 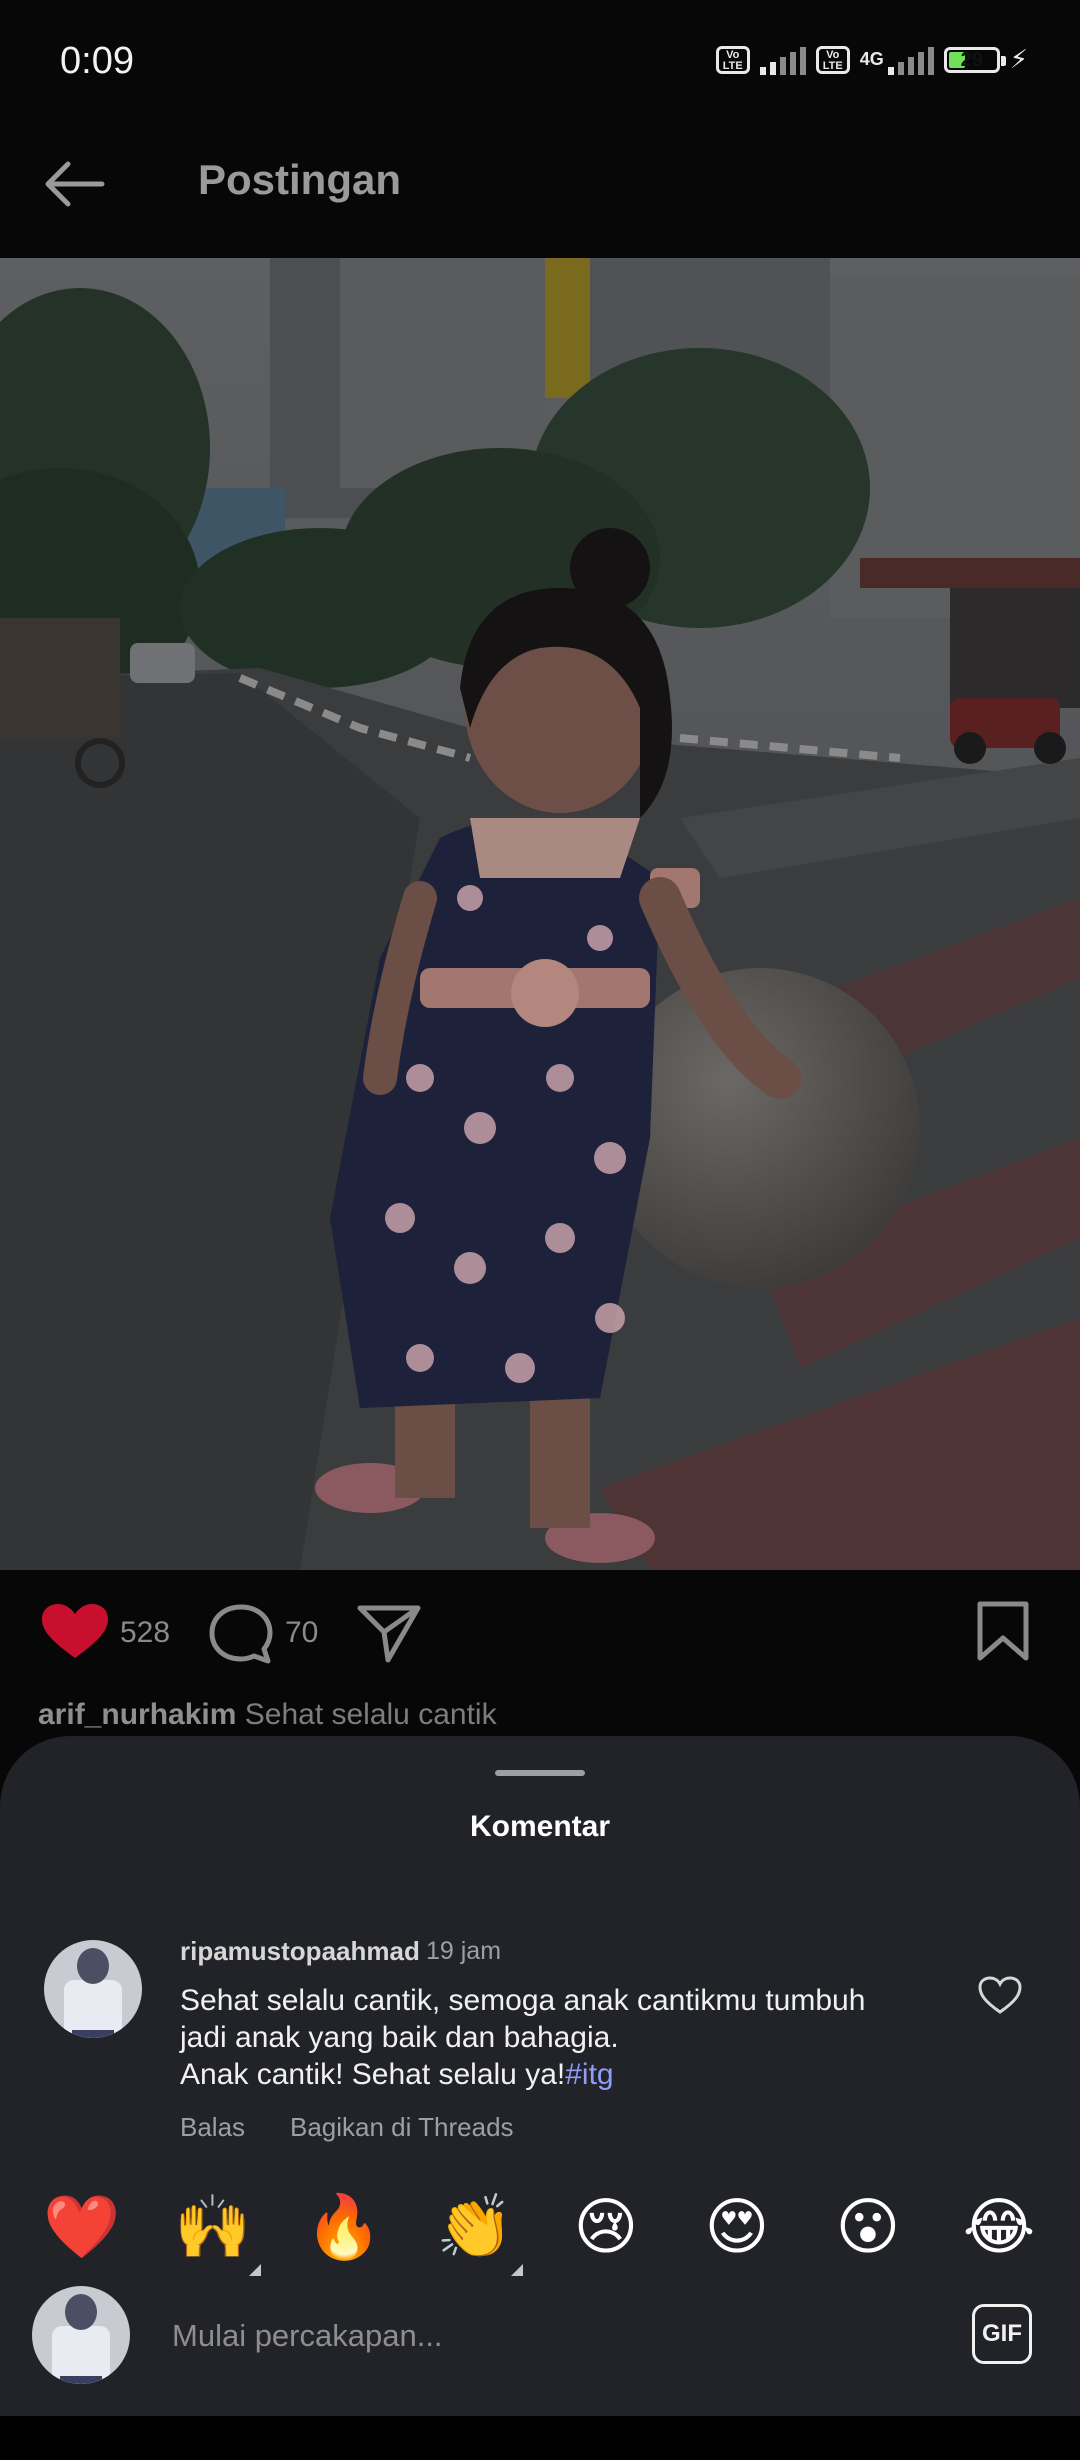 I want to click on volte-icon-2: Vo LTE, so click(x=832, y=59).